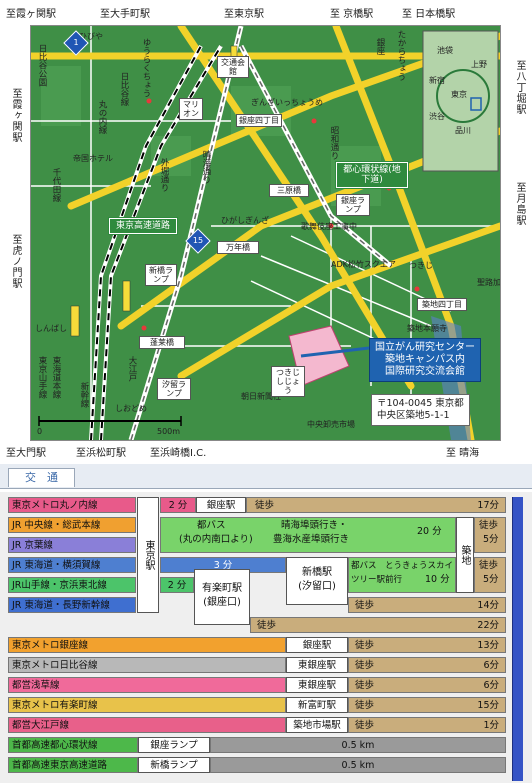 The height and width of the screenshot is (783, 532). What do you see at coordinates (40, 431) in the screenshot?
I see `scale-label: 0` at bounding box center [40, 431].